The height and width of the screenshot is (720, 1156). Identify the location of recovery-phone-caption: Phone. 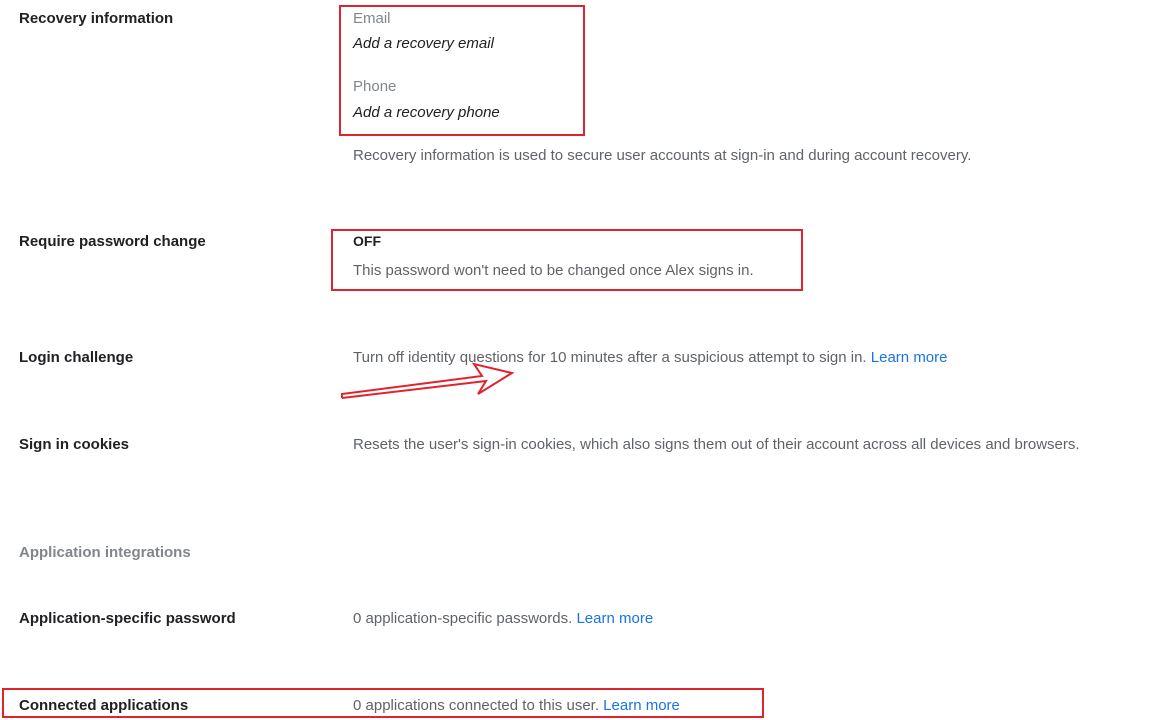
(375, 86).